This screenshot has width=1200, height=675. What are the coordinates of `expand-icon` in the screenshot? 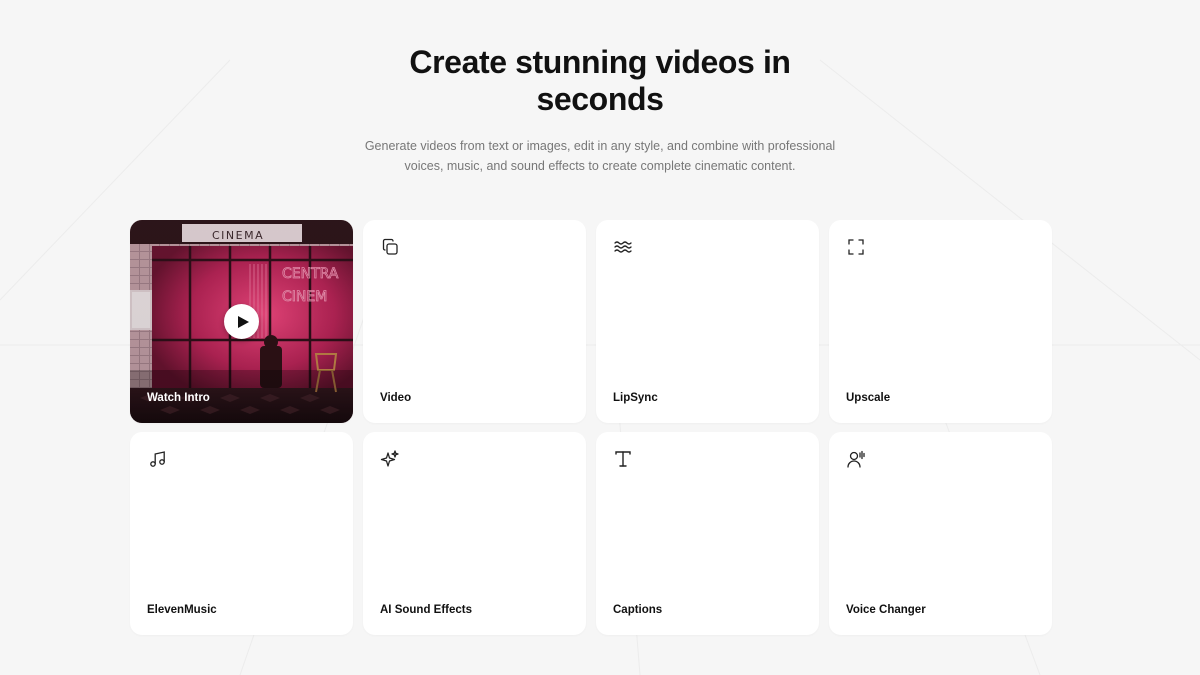 It's located at (856, 247).